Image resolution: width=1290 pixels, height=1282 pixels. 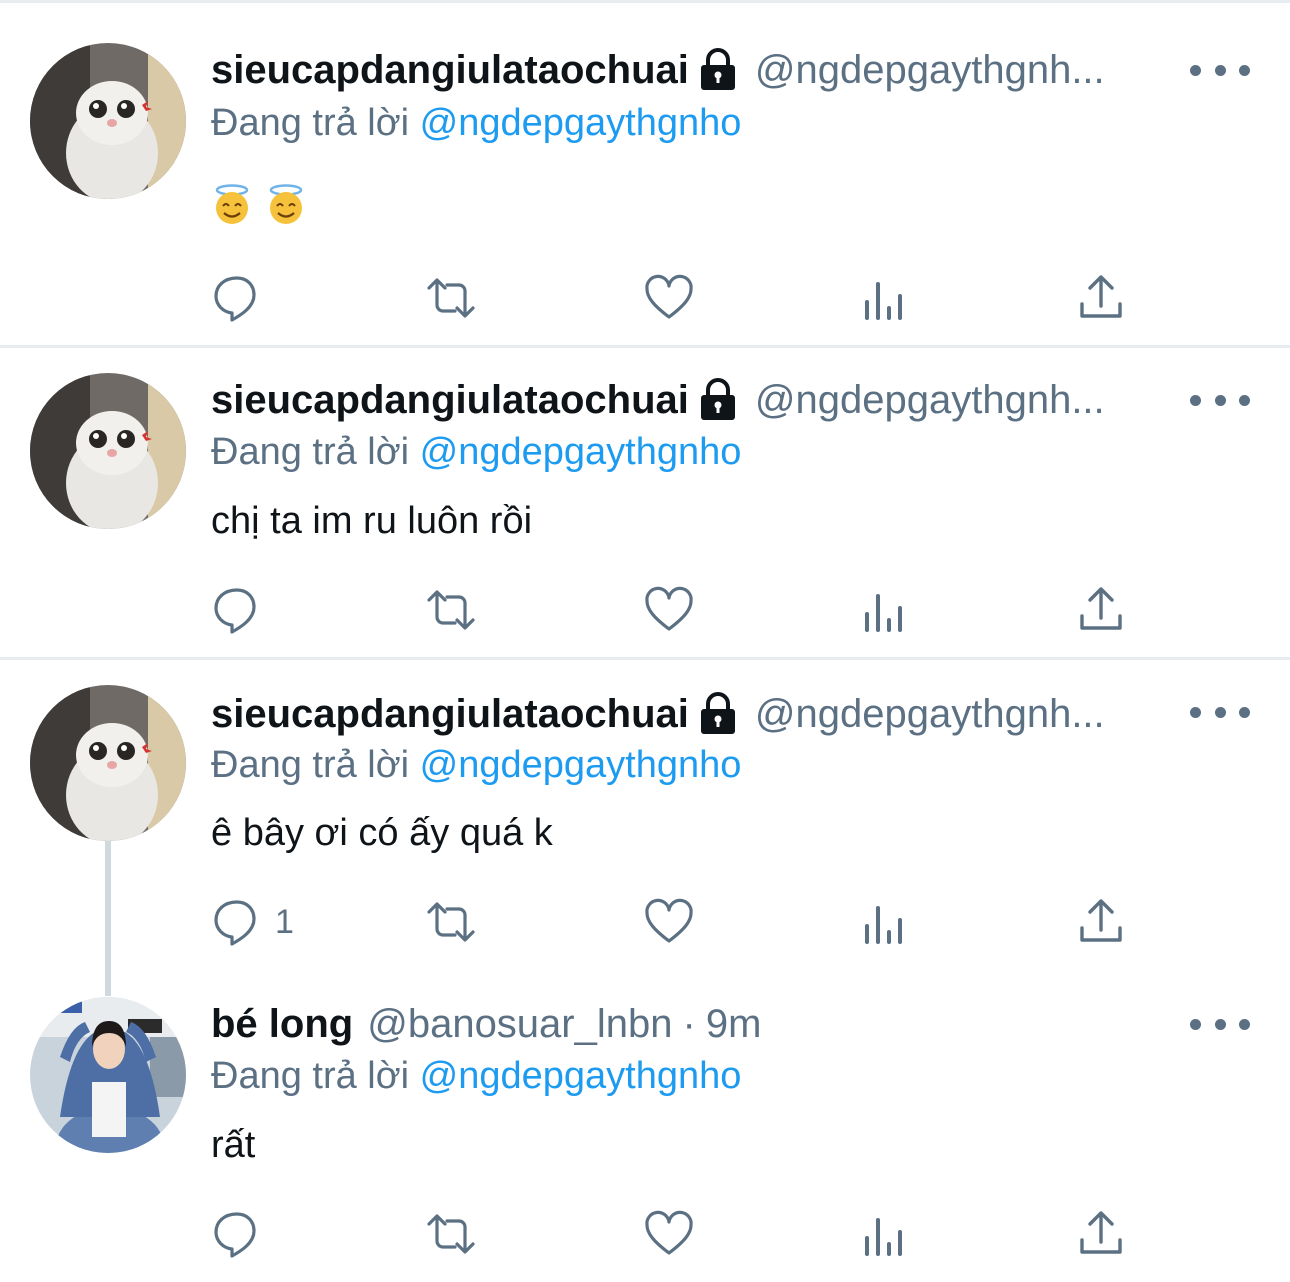 I want to click on tweet-header: bé long @banosuar_lnbn · 9m, so click(x=705, y=1024).